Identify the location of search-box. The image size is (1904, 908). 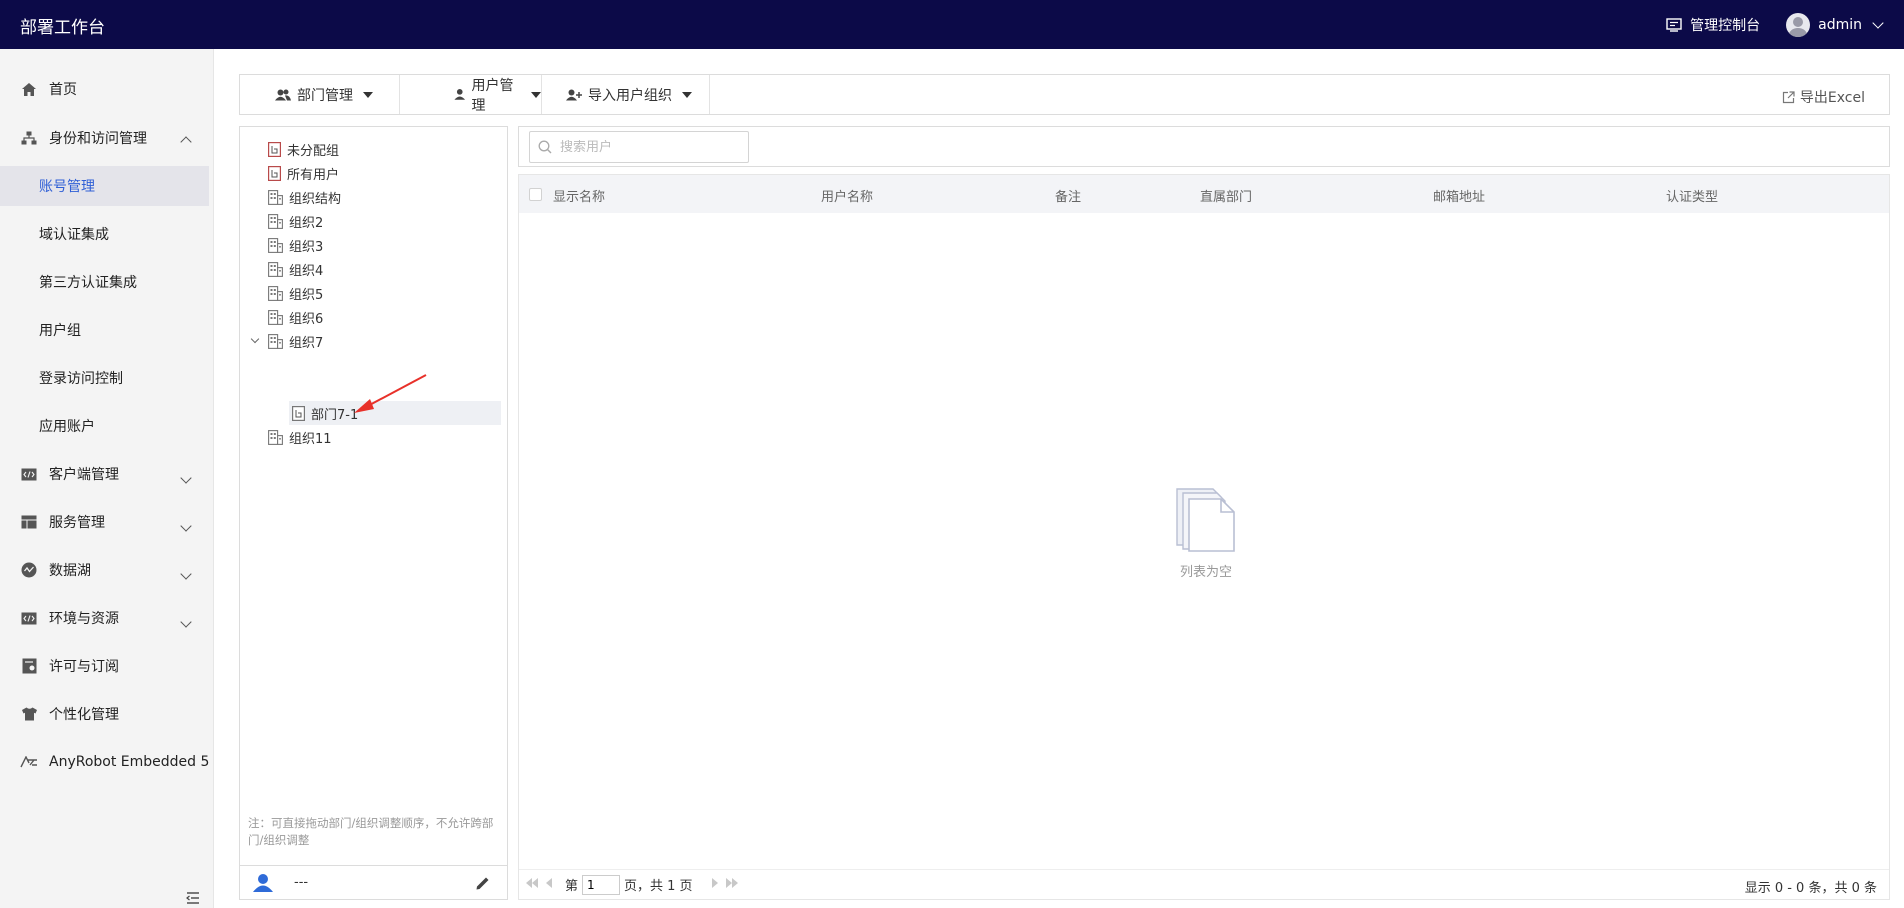
(639, 147).